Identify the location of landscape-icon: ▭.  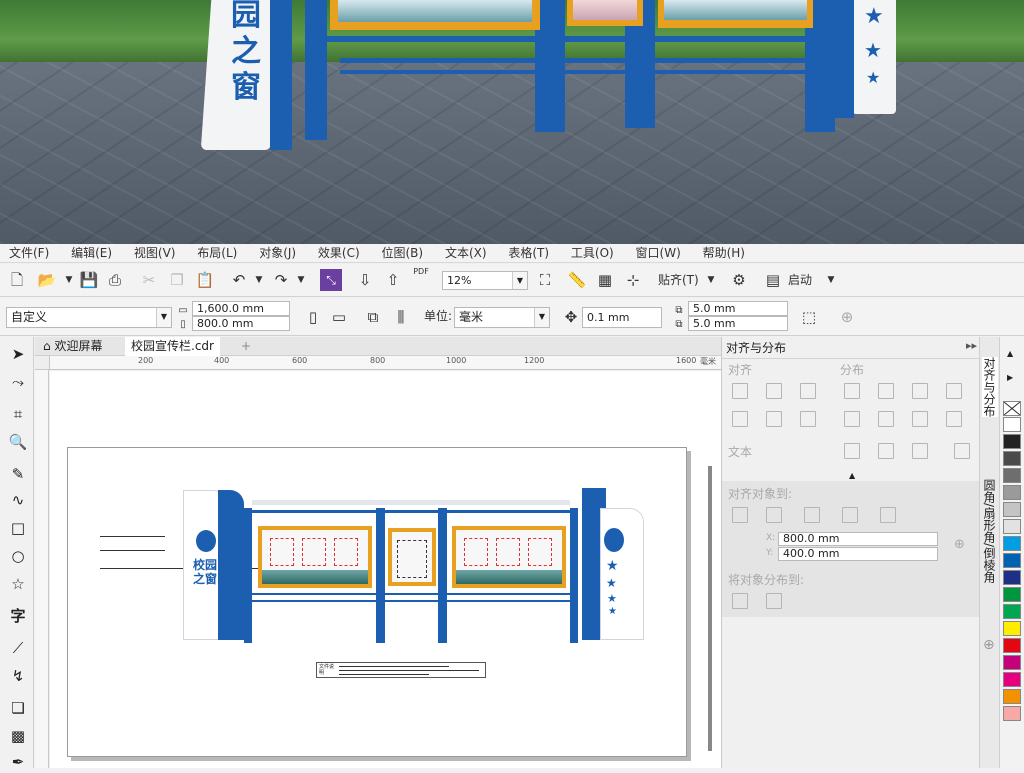
(339, 317).